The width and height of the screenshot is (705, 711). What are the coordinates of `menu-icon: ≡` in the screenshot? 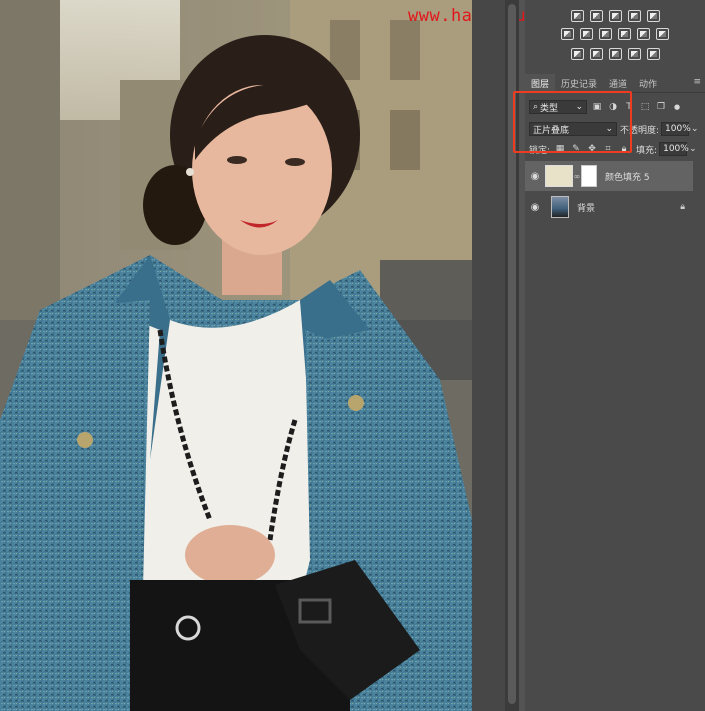 It's located at (697, 82).